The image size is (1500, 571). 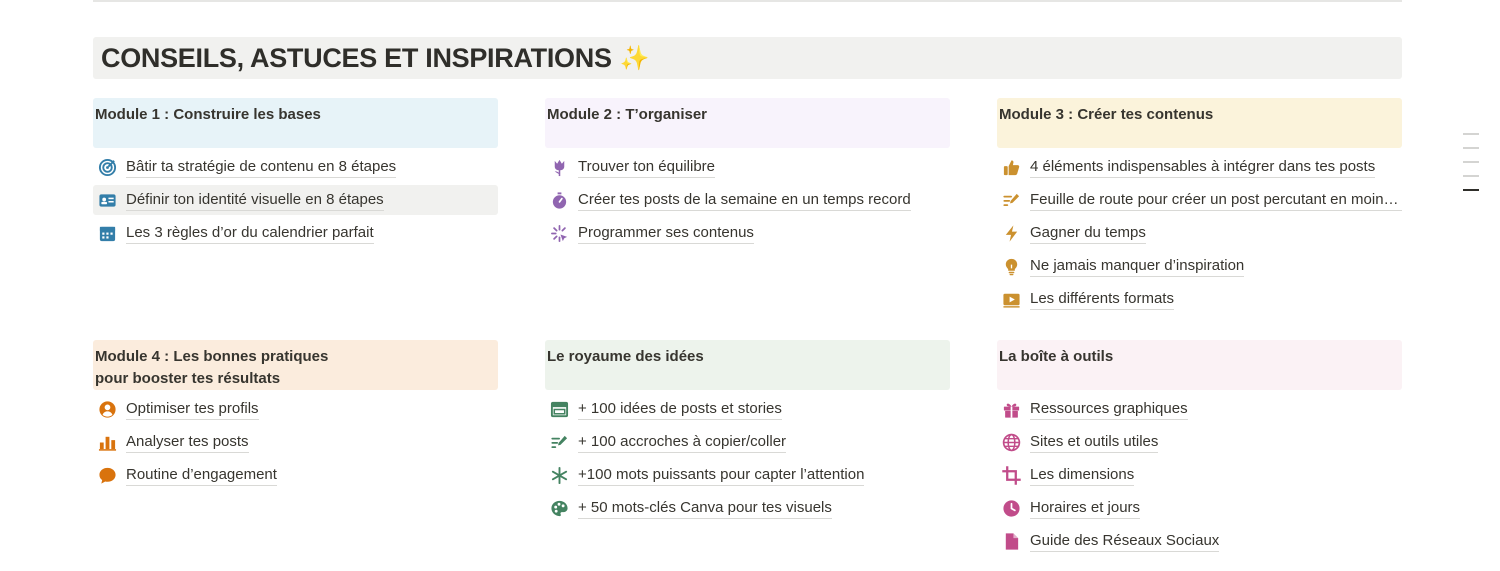 What do you see at coordinates (1011, 266) in the screenshot?
I see `lightbulb-icon` at bounding box center [1011, 266].